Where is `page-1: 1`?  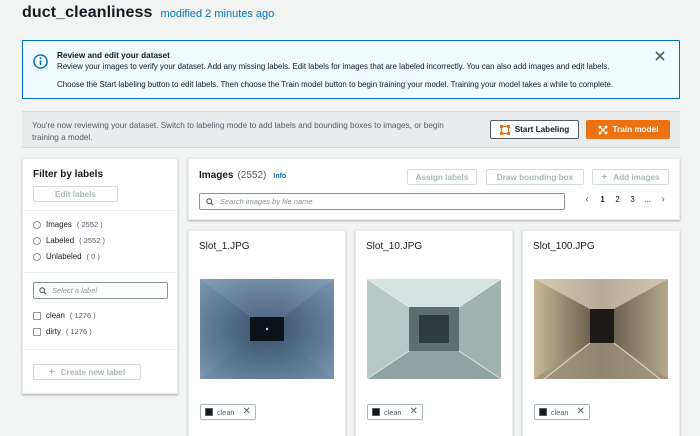 page-1: 1 is located at coordinates (602, 199).